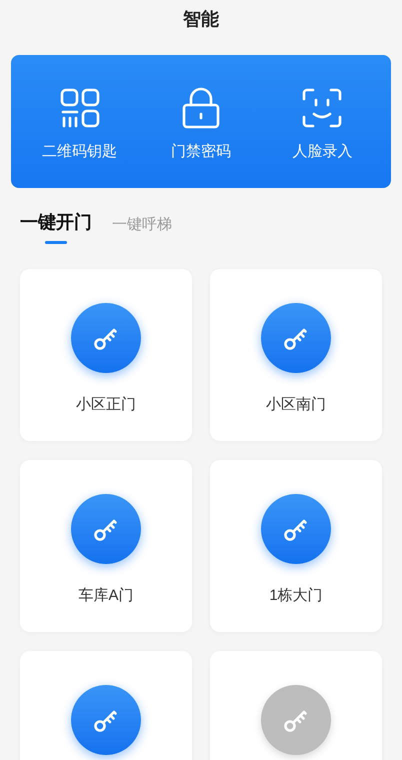 The height and width of the screenshot is (760, 402). I want to click on door-card: 1栋大门, so click(296, 546).